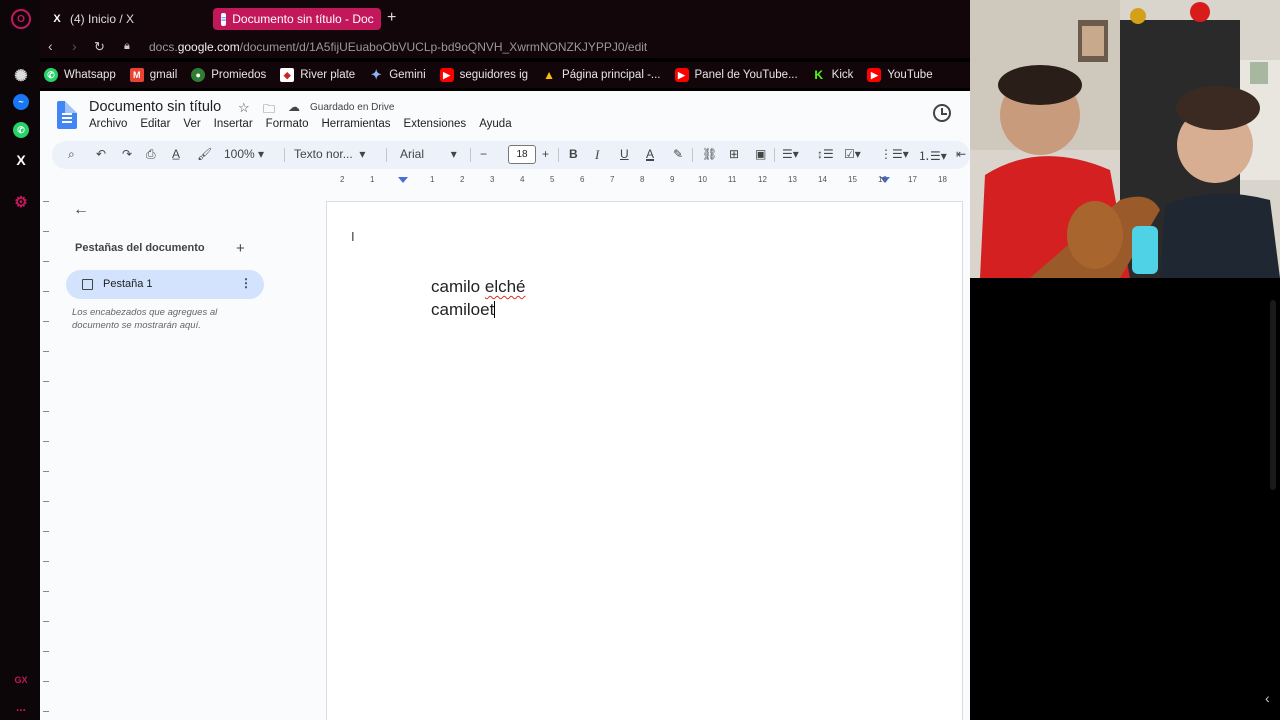 This screenshot has width=1280, height=720. What do you see at coordinates (233, 124) in the screenshot?
I see `menu-insertar: Insertar` at bounding box center [233, 124].